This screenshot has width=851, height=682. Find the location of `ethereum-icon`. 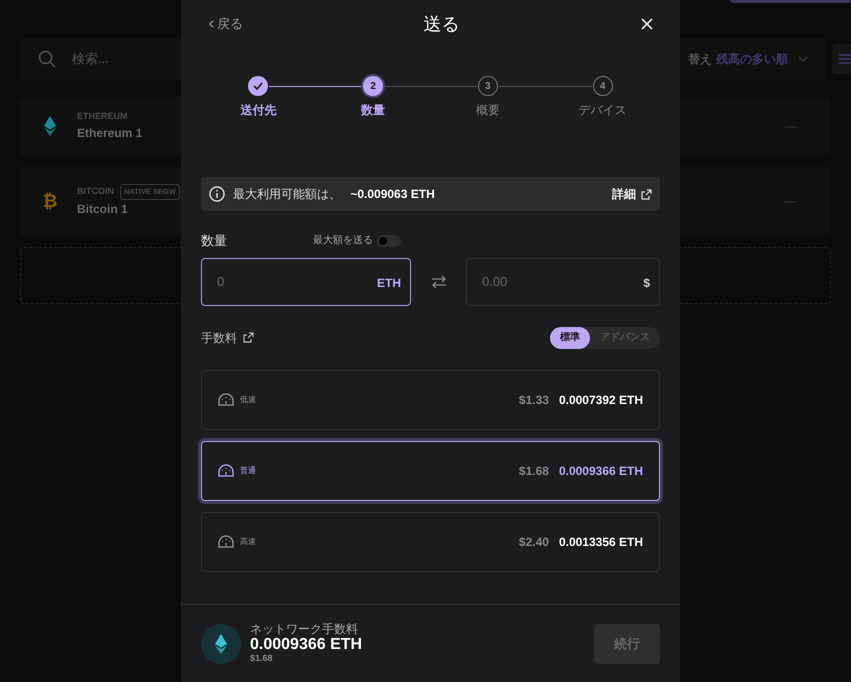

ethereum-icon is located at coordinates (221, 644).